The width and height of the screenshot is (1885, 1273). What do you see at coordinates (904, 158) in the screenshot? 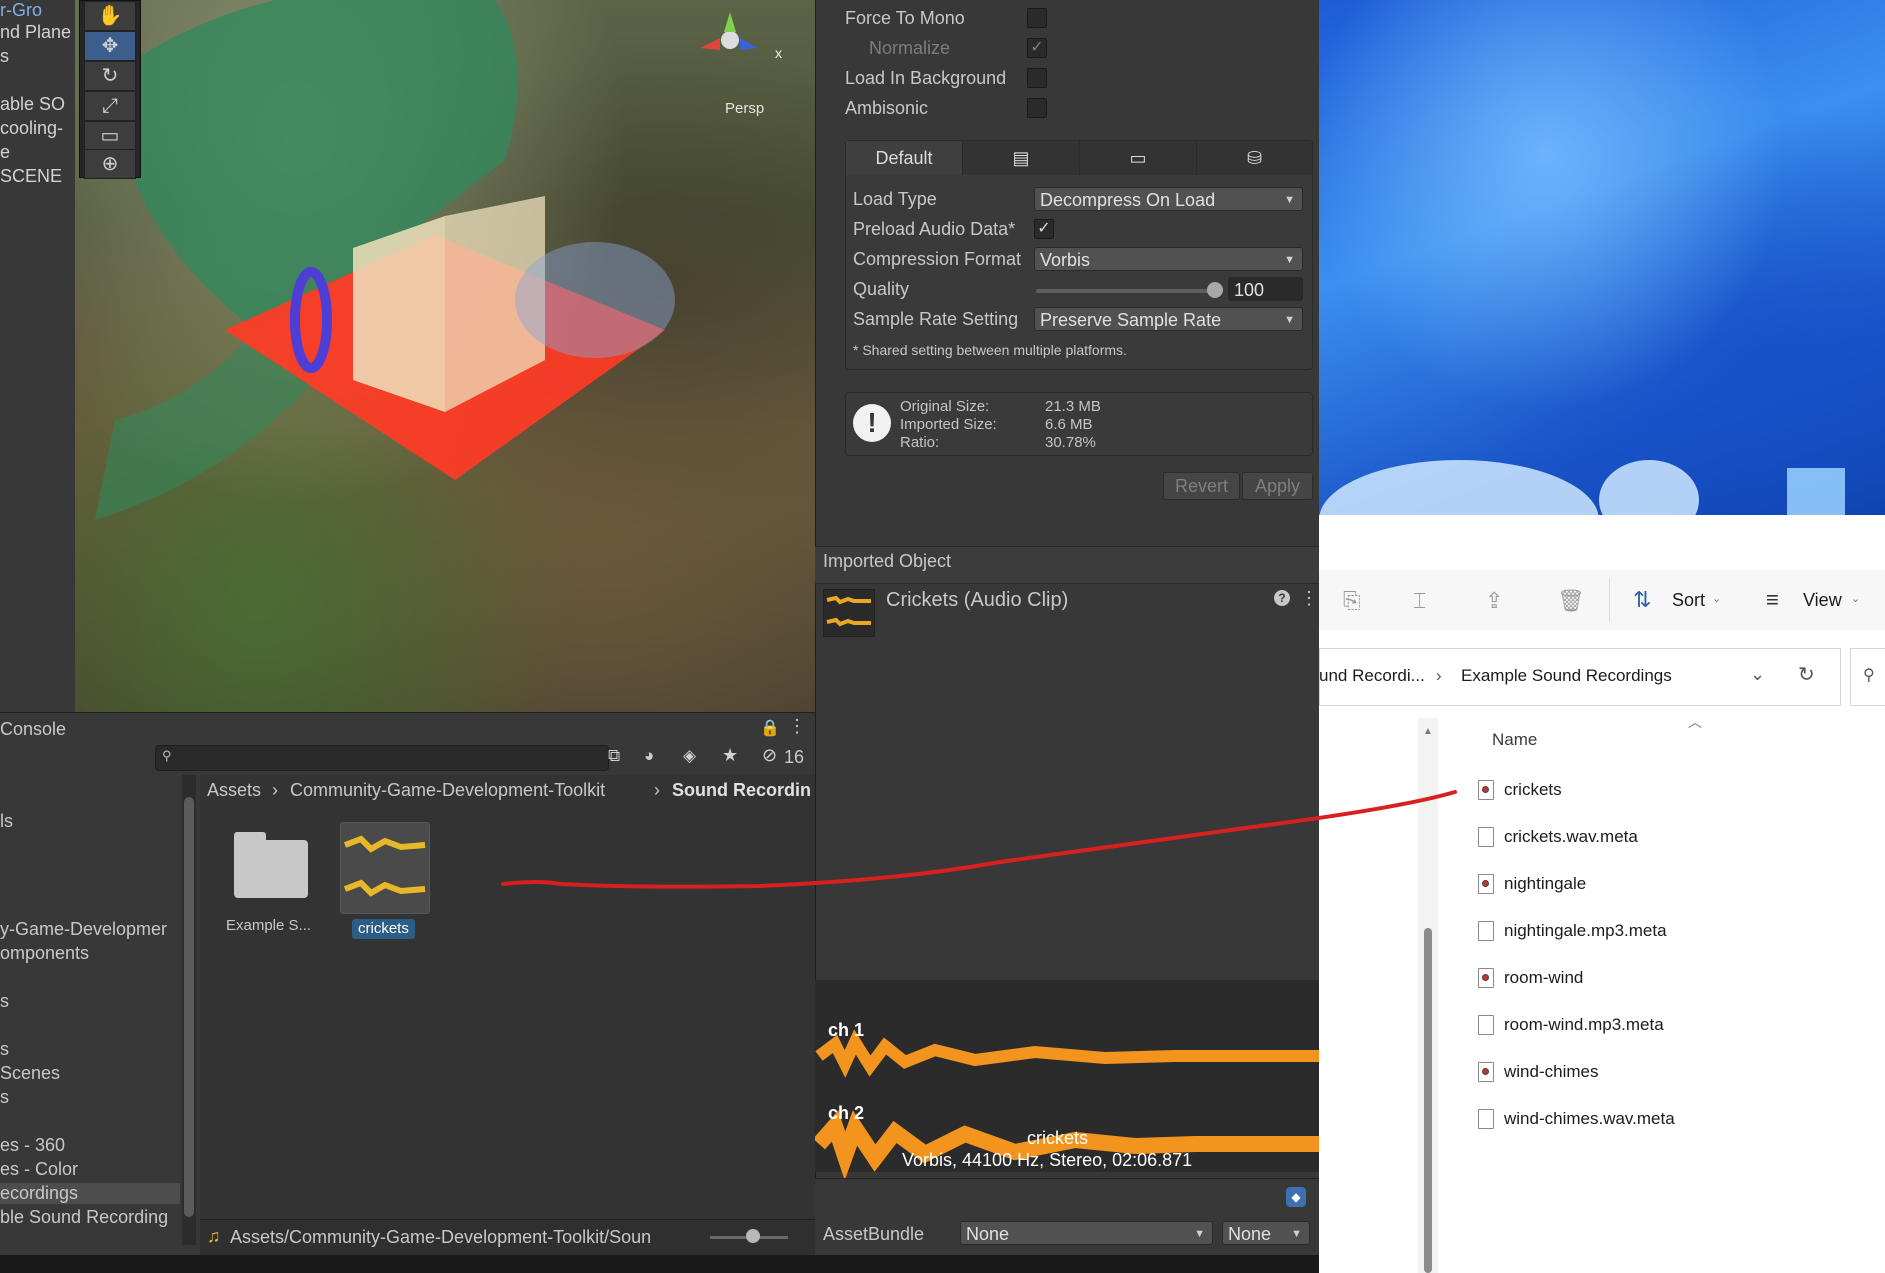
I see `tab-default: Default` at bounding box center [904, 158].